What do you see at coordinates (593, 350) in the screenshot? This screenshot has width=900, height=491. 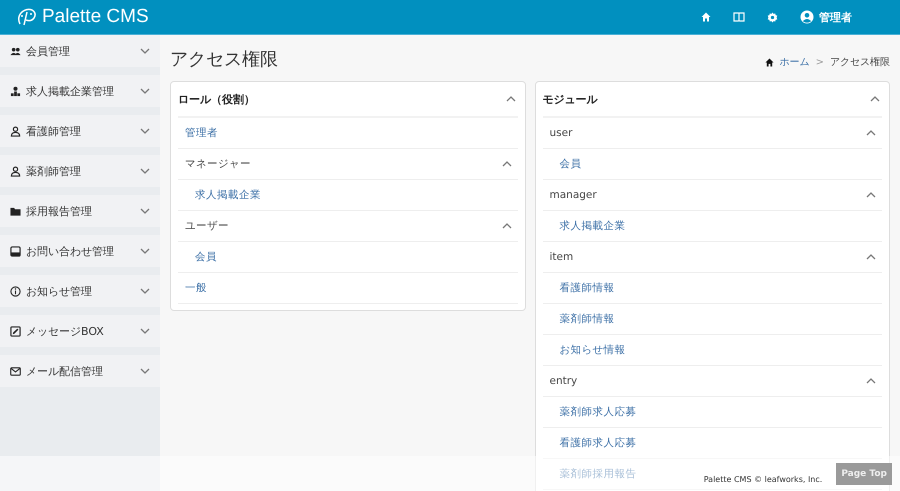 I see `list-link: お知らせ情報` at bounding box center [593, 350].